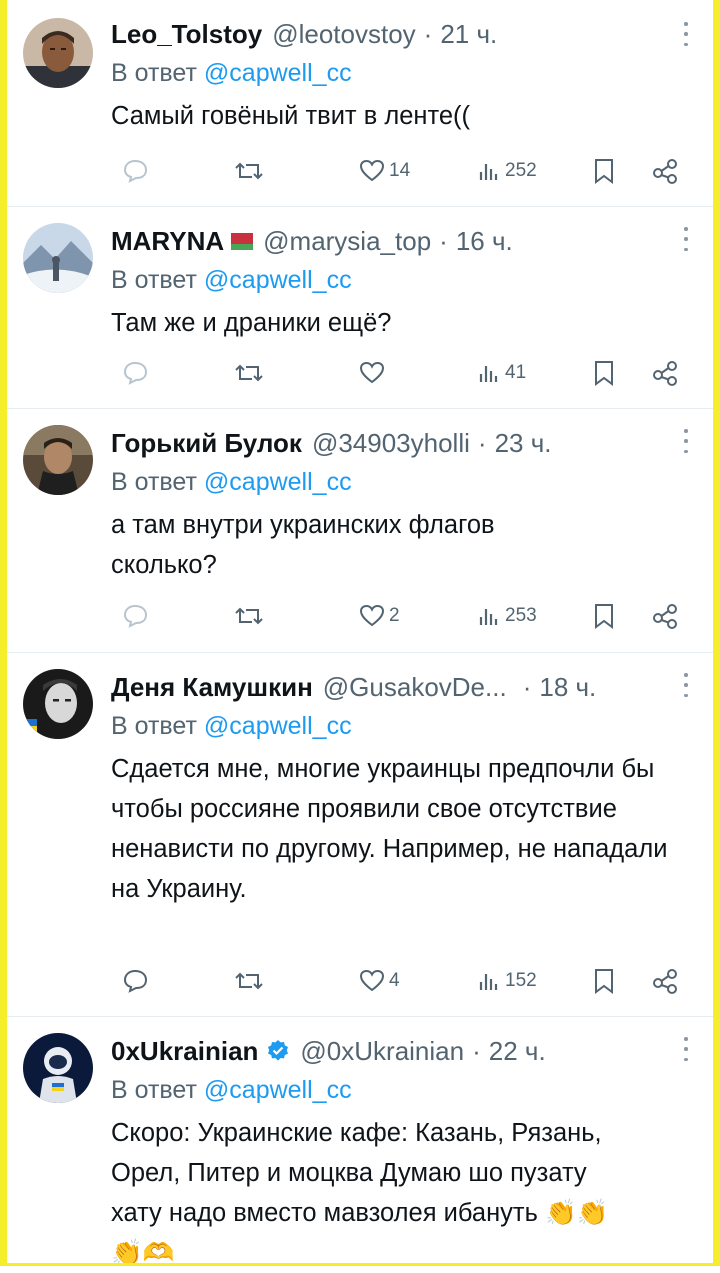 The image size is (720, 1273). What do you see at coordinates (501, 373) in the screenshot?
I see `views-button: 41` at bounding box center [501, 373].